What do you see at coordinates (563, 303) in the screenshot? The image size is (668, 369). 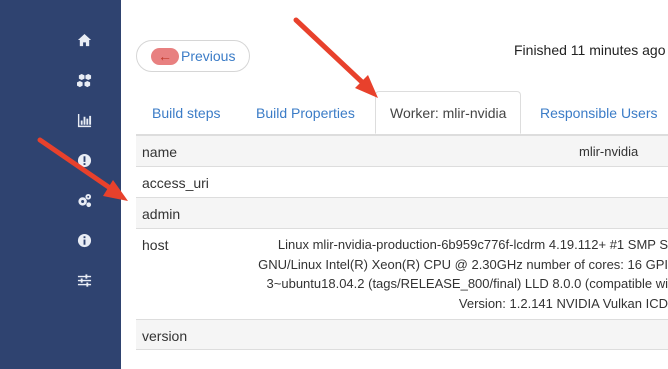 I see `host-line: Version: 1.2.141 NVIDIA Vulkan ICD` at bounding box center [563, 303].